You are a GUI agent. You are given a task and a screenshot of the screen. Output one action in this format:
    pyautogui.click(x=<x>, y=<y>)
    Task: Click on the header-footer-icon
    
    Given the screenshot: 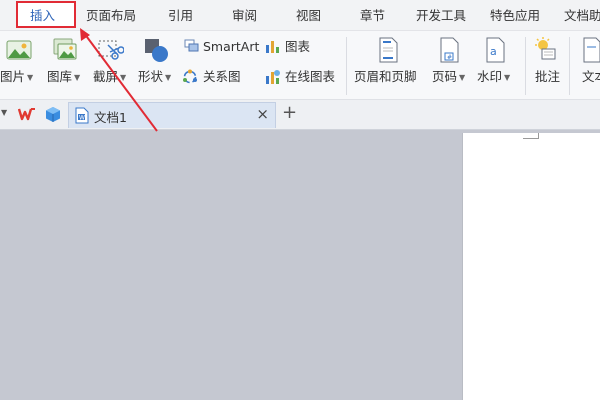 What is the action you would take?
    pyautogui.click(x=388, y=50)
    